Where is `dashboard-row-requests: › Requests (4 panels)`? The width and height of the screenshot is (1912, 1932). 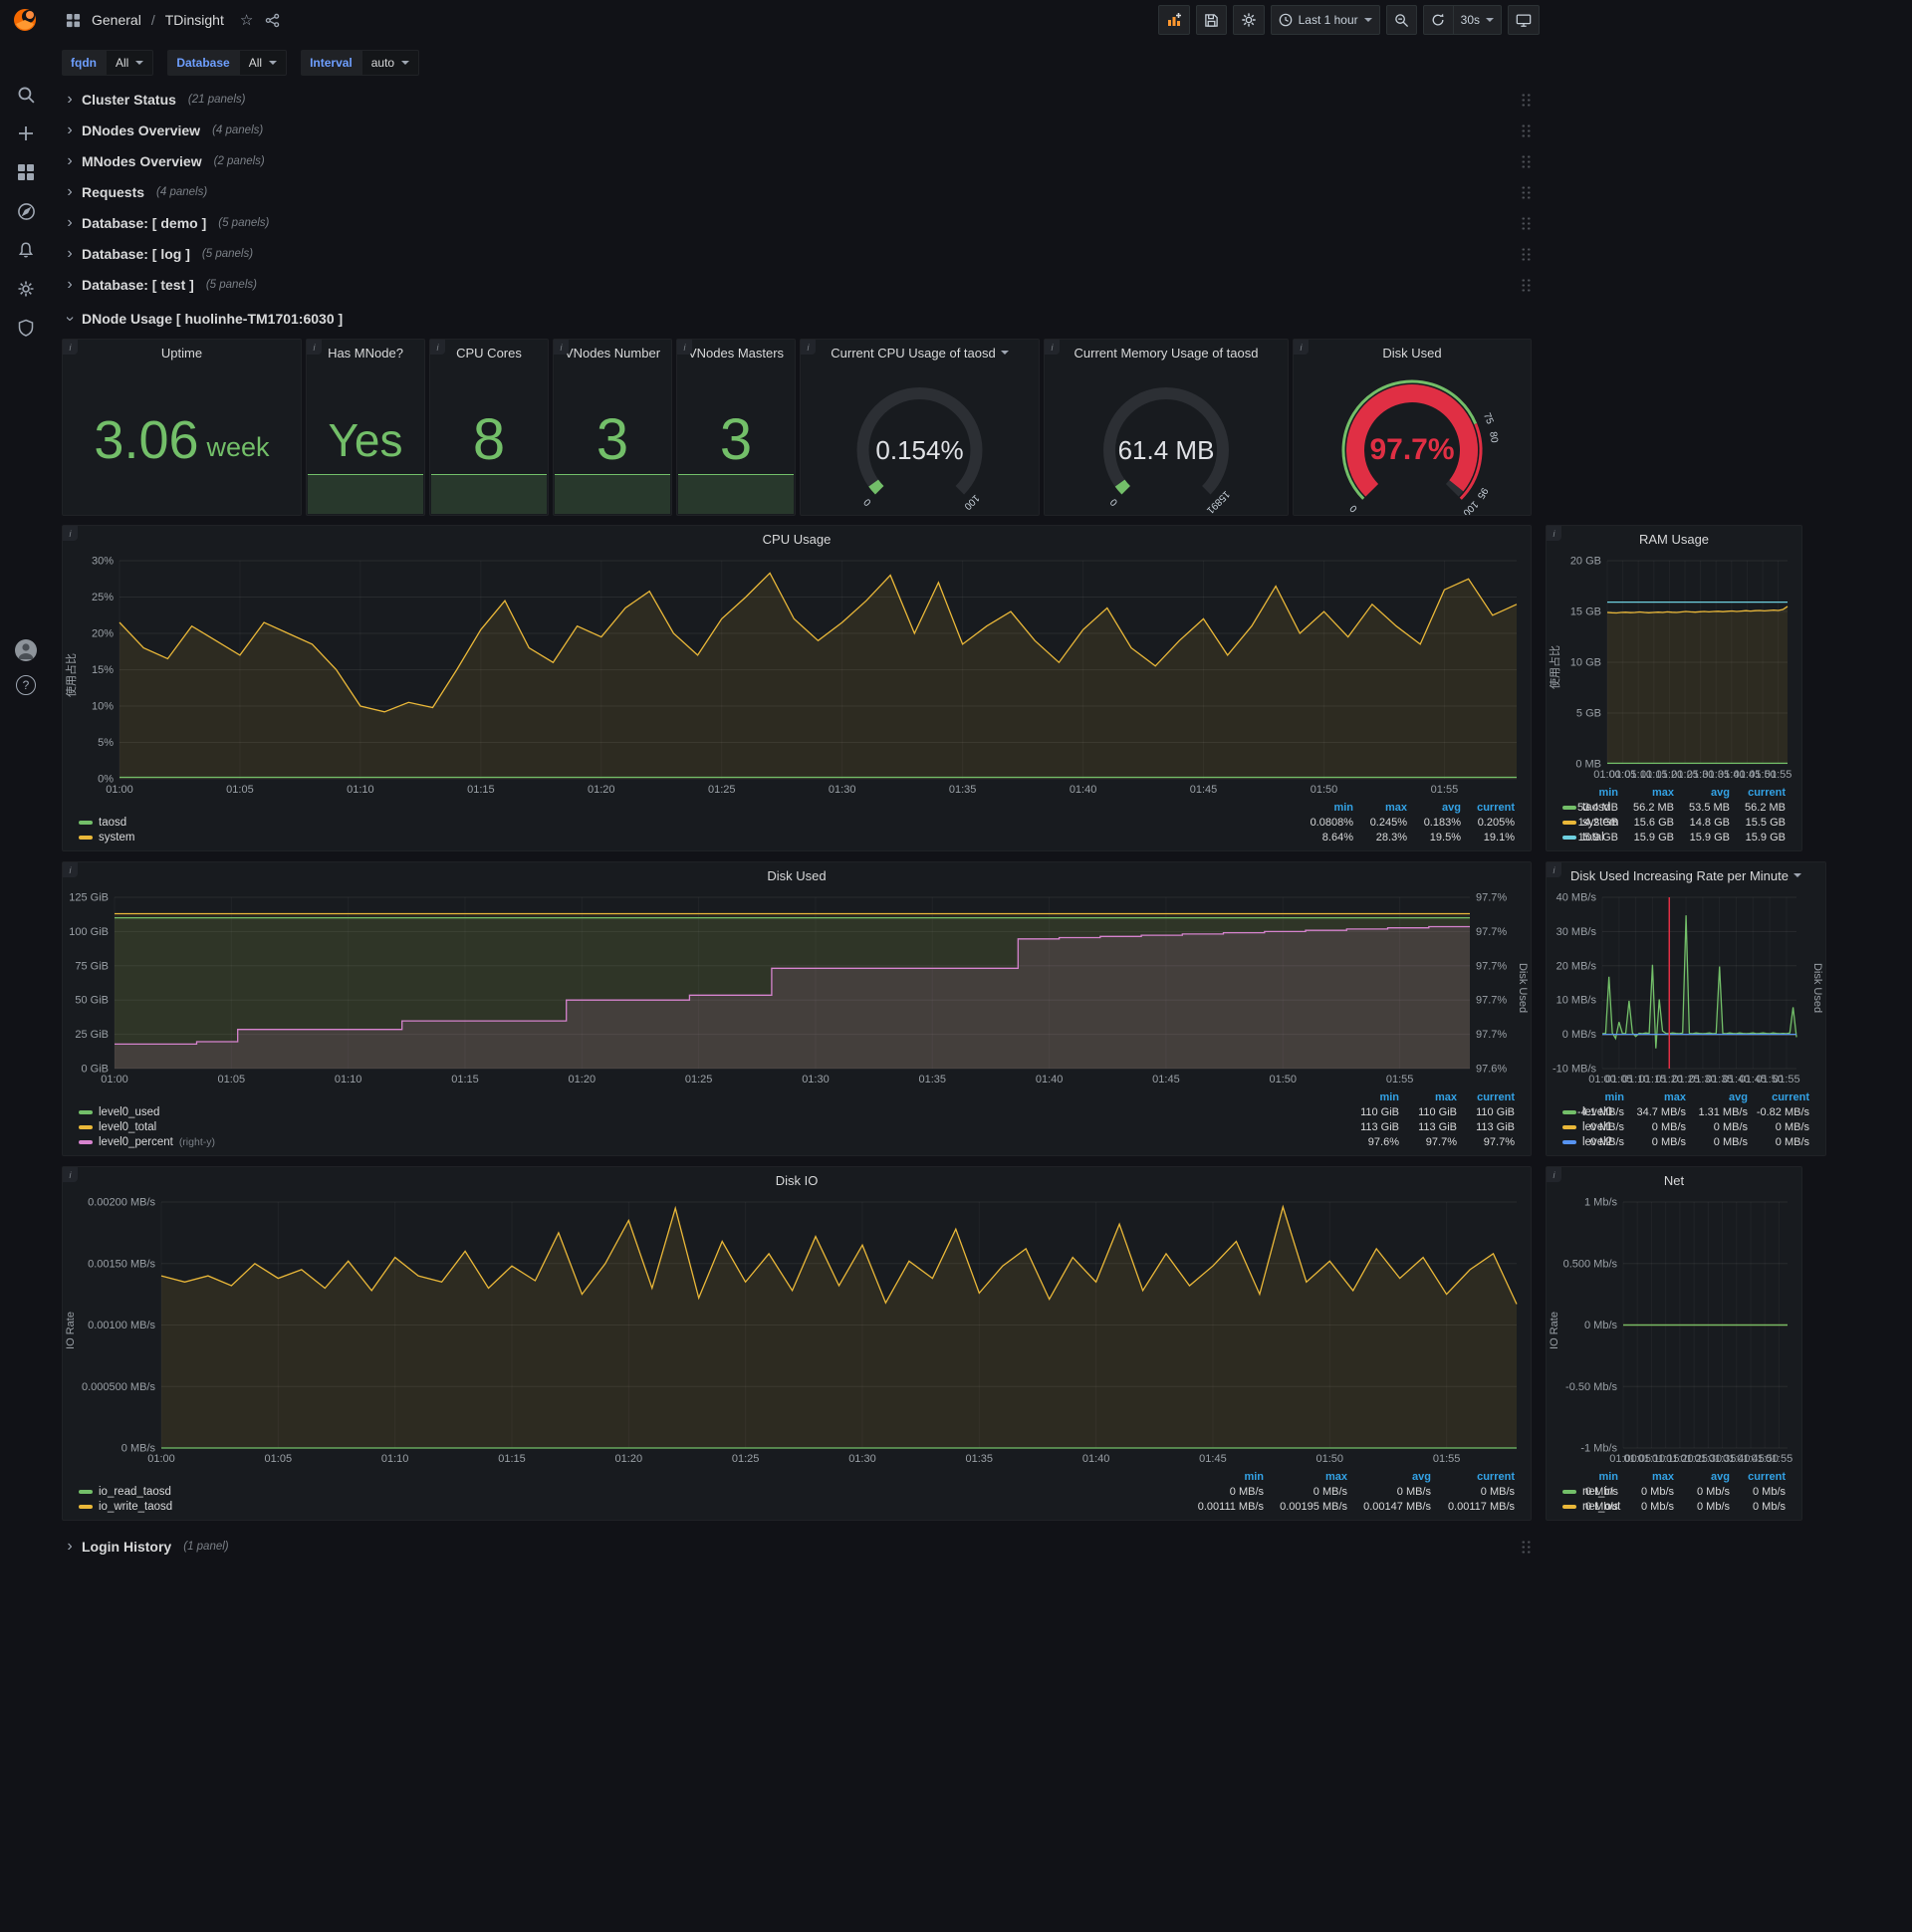
dashboard-row-requests: › Requests (4 panels) is located at coordinates (797, 192).